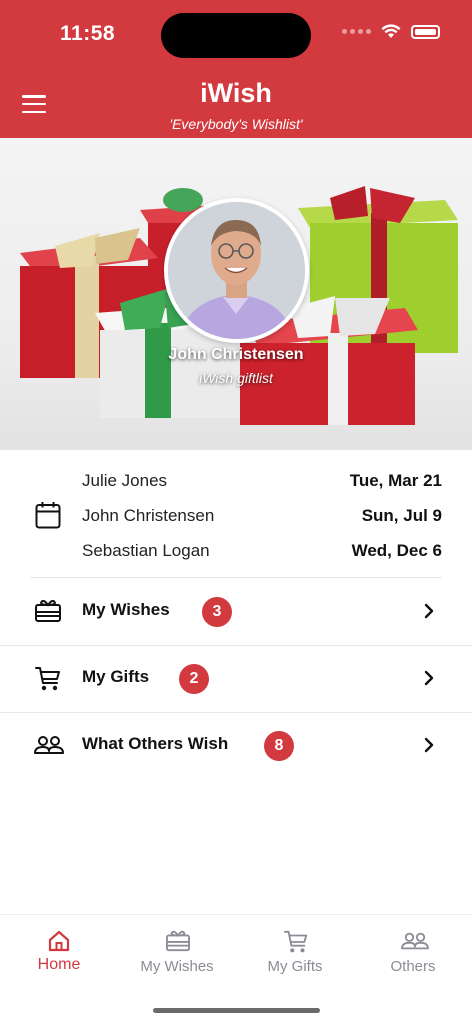 This screenshot has width=472, height=1024. I want to click on tab-label: My Gifts, so click(295, 966).